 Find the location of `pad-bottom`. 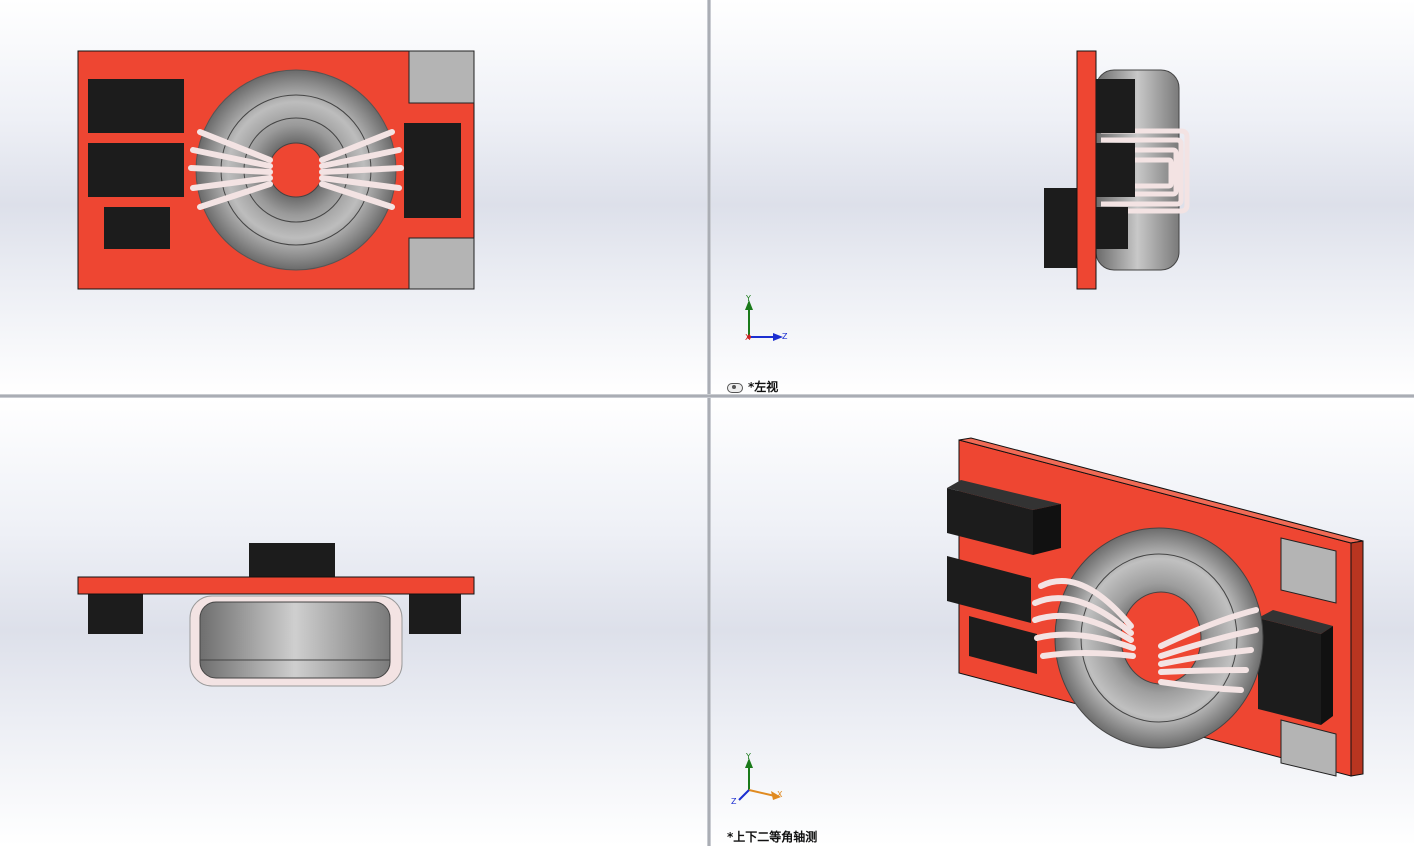

pad-bottom is located at coordinates (441, 263).